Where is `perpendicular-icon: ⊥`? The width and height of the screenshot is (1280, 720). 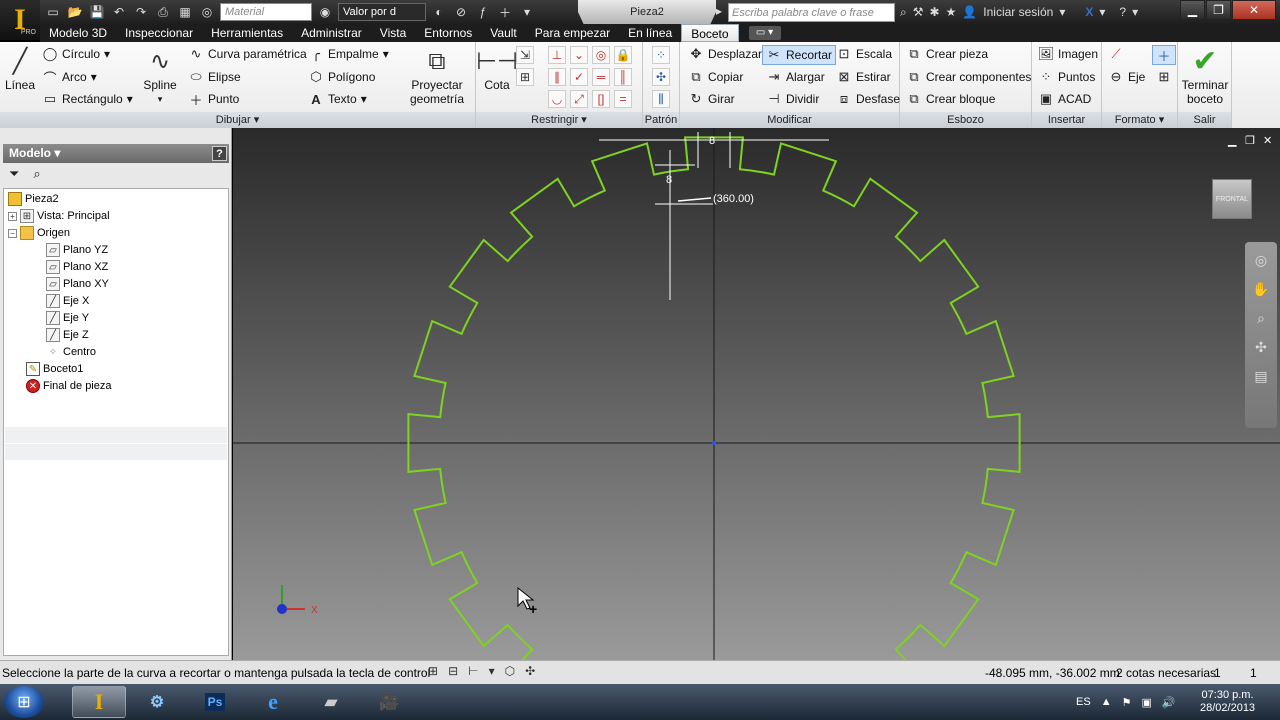
perpendicular-icon: ⊥ is located at coordinates (557, 55).